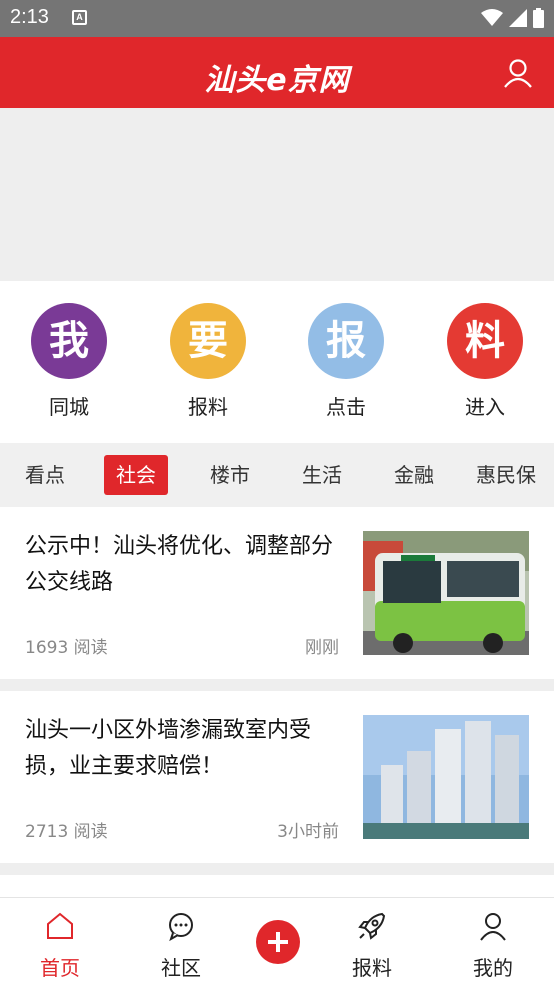 This screenshot has width=554, height=984. I want to click on quick-action-label: 报料, so click(208, 407).